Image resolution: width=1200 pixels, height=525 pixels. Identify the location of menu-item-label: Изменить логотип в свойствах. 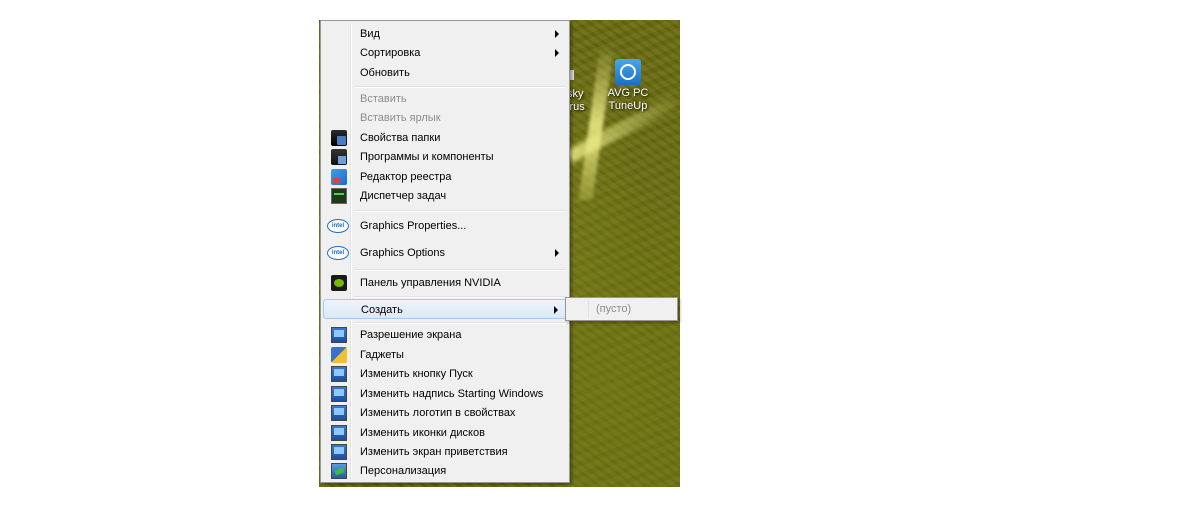
(438, 413).